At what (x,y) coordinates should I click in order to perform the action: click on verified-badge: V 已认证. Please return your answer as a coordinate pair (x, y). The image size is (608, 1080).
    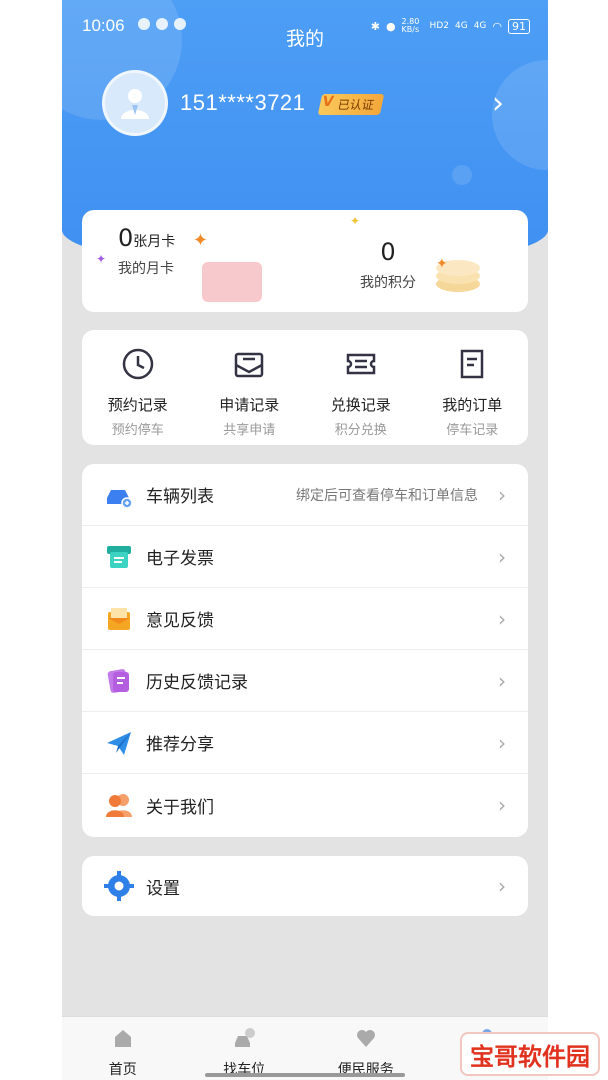
    Looking at the image, I should click on (351, 104).